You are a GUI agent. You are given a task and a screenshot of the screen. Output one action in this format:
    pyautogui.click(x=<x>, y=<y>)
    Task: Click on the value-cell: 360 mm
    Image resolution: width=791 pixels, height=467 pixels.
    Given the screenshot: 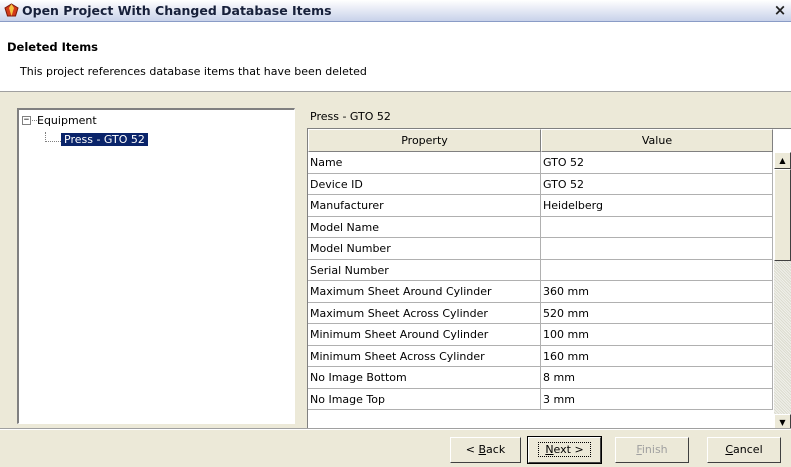 What is the action you would take?
    pyautogui.click(x=657, y=291)
    